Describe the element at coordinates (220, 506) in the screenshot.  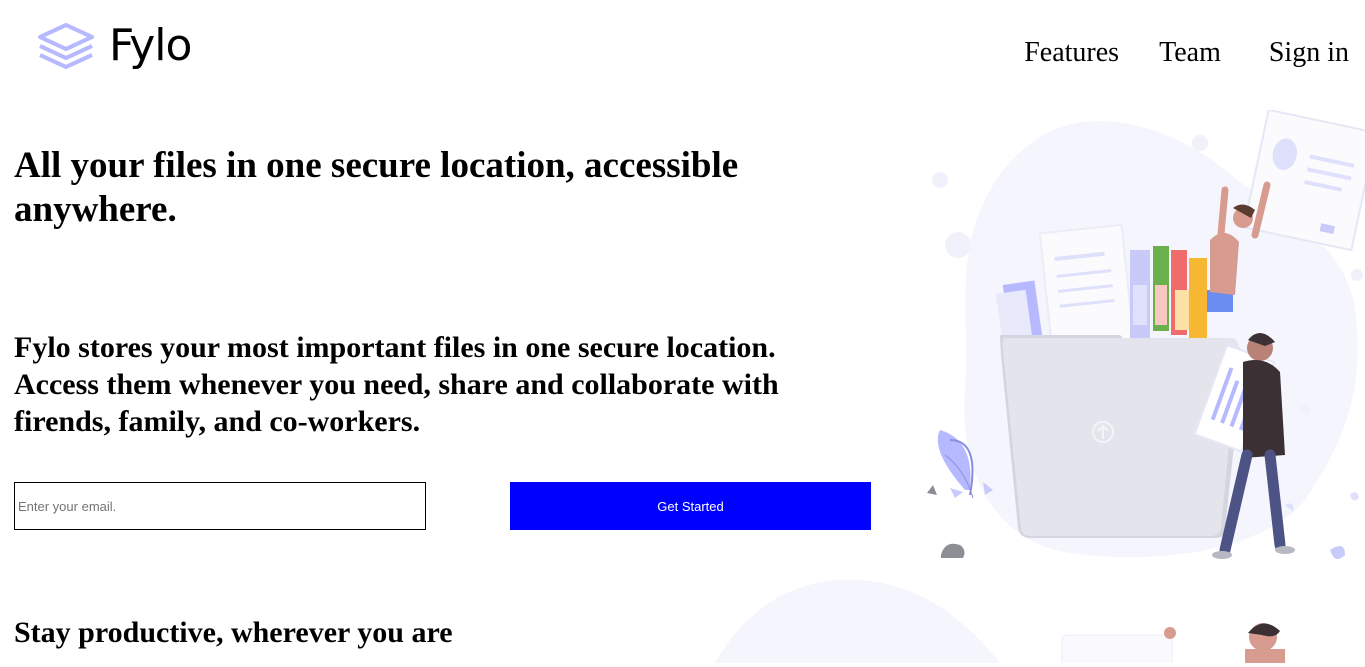
I see `email-input` at that location.